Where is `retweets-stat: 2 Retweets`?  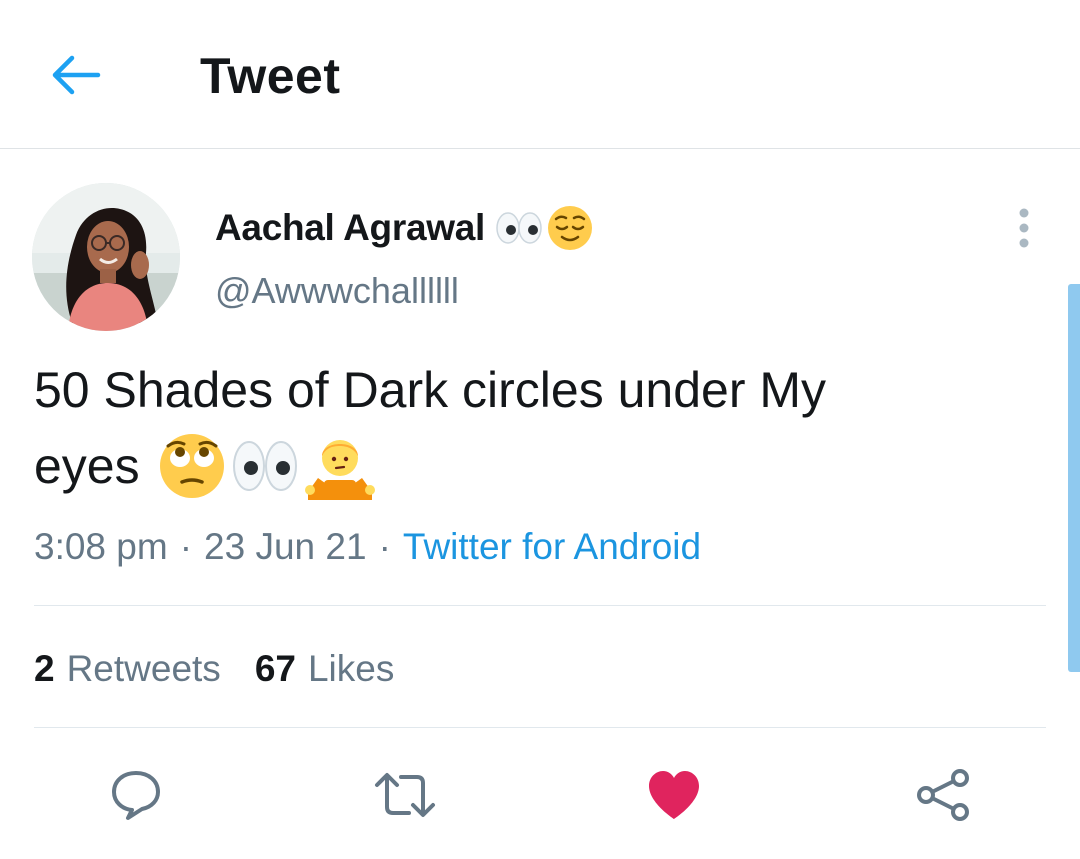
retweets-stat: 2 Retweets is located at coordinates (127, 669).